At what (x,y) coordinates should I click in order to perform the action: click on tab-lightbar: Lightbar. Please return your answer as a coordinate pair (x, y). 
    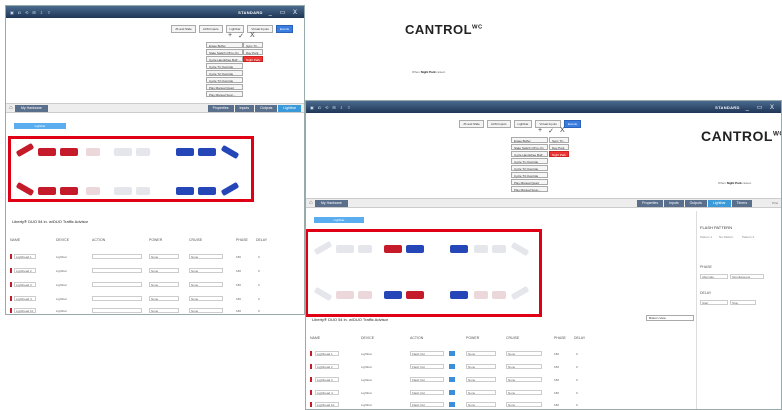
    Looking at the image, I should click on (523, 124).